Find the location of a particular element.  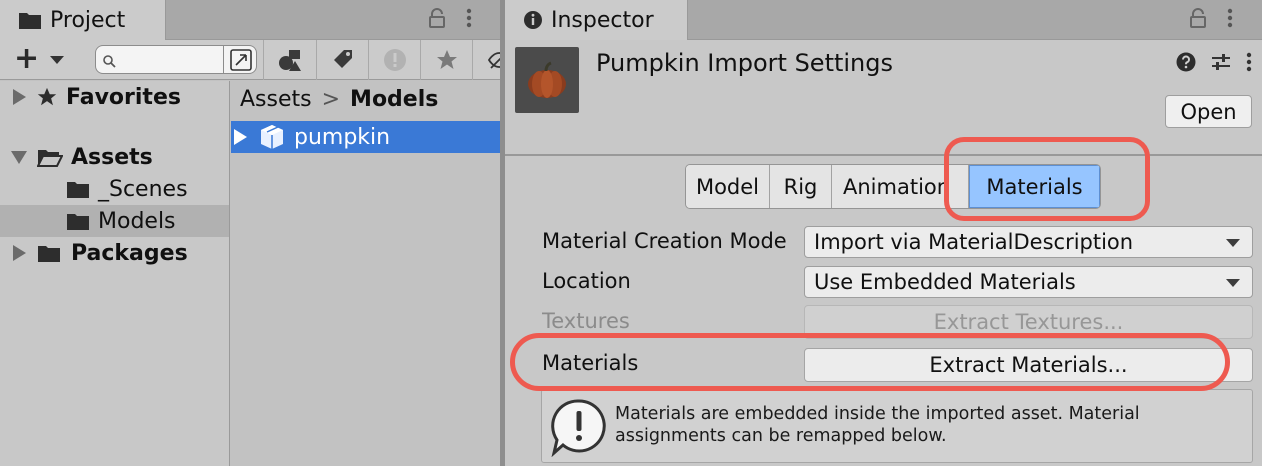

header-actions is located at coordinates (1214, 64).